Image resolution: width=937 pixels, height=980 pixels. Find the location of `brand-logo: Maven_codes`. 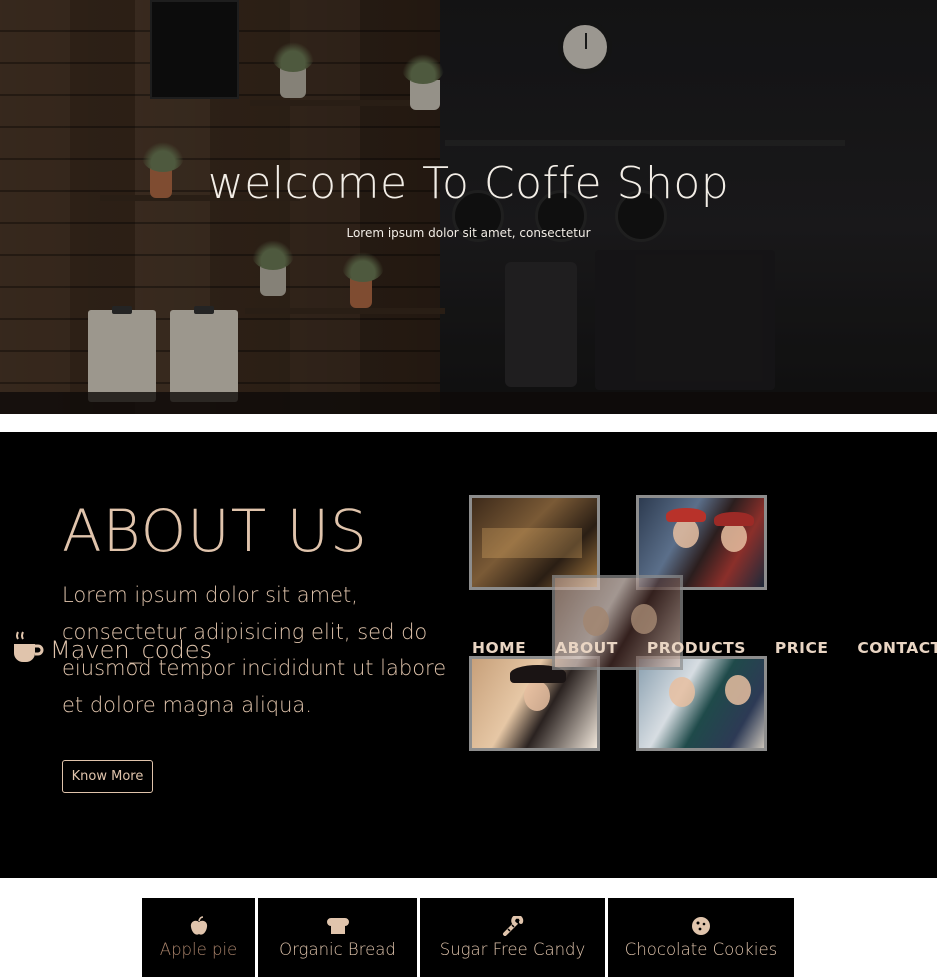

brand-logo: Maven_codes is located at coordinates (112, 650).